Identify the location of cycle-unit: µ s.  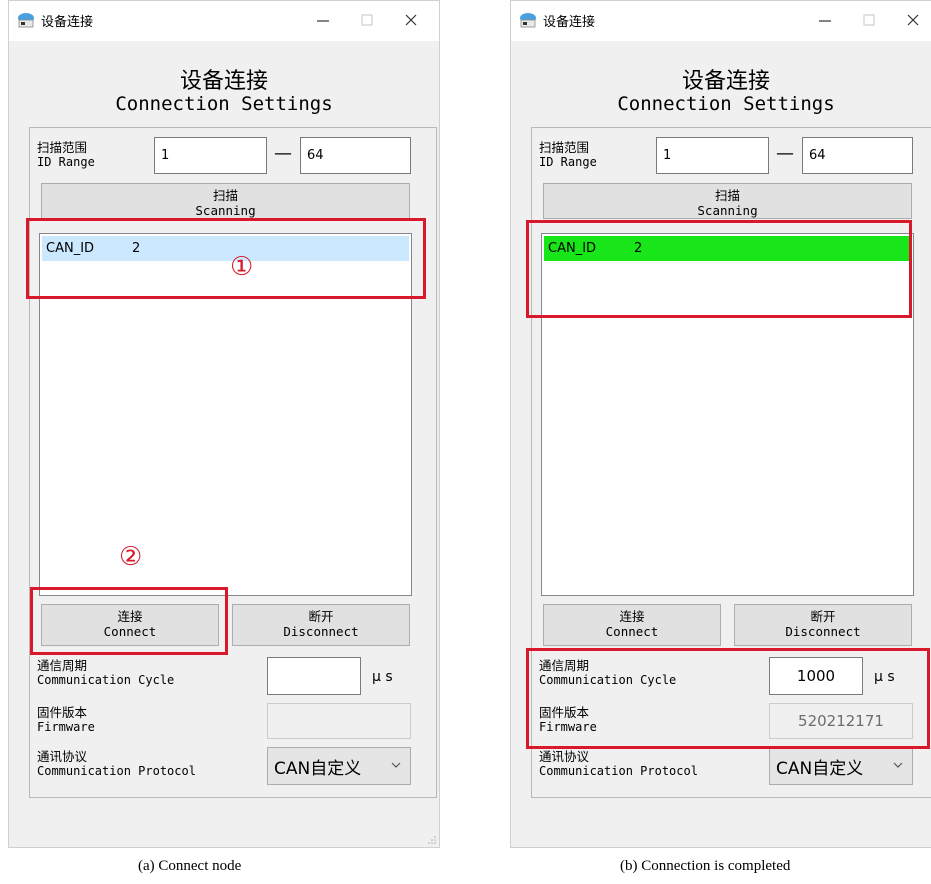
(382, 677).